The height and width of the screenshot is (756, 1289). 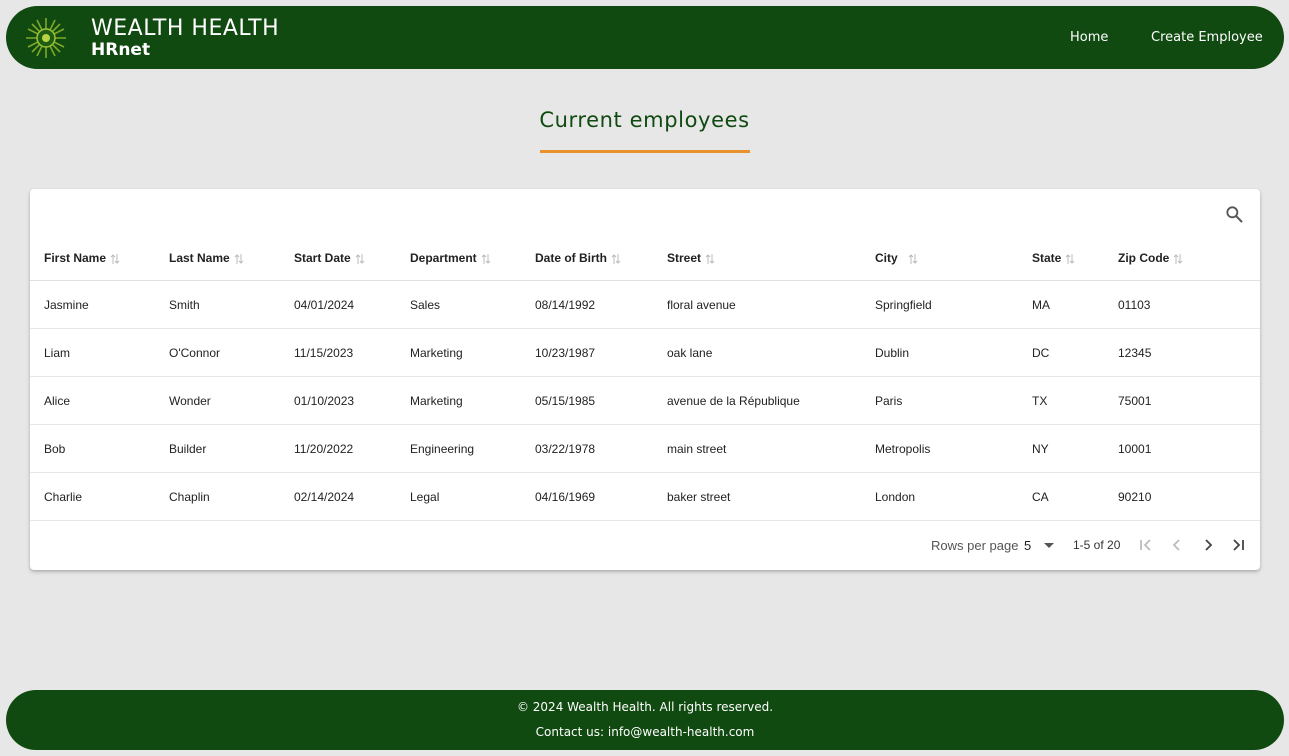 I want to click on chevron-right-icon, so click(x=1208, y=545).